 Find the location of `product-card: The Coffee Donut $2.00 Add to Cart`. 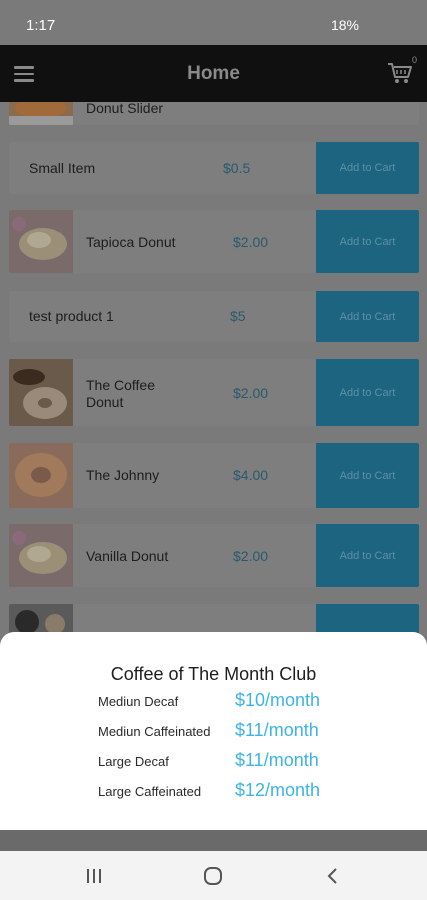

product-card: The Coffee Donut $2.00 Add to Cart is located at coordinates (214, 392).